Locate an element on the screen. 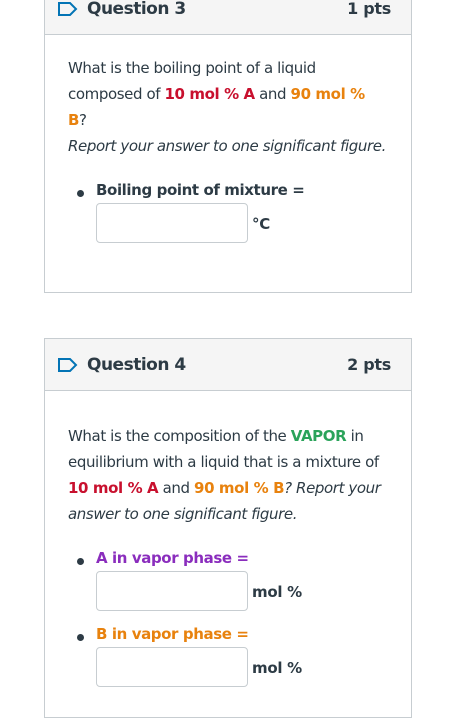 This screenshot has height=718, width=458. q3-a-composition: 10 mol % A is located at coordinates (210, 94).